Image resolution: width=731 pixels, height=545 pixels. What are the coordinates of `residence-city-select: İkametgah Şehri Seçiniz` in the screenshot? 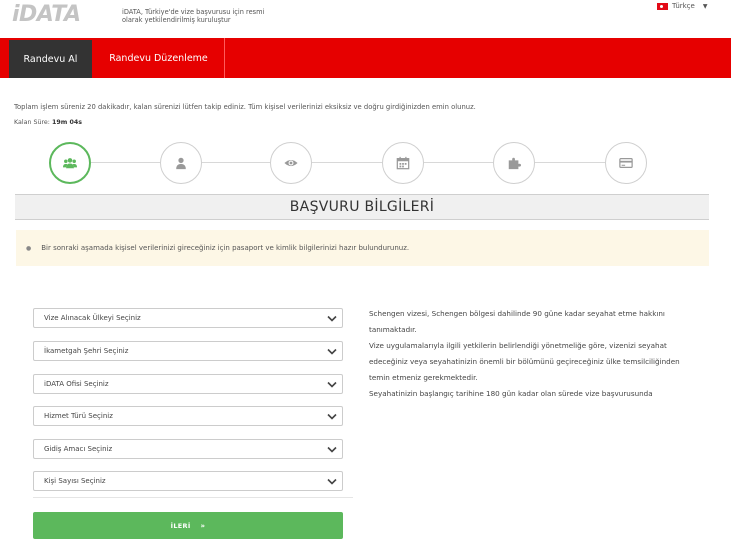 It's located at (188, 351).